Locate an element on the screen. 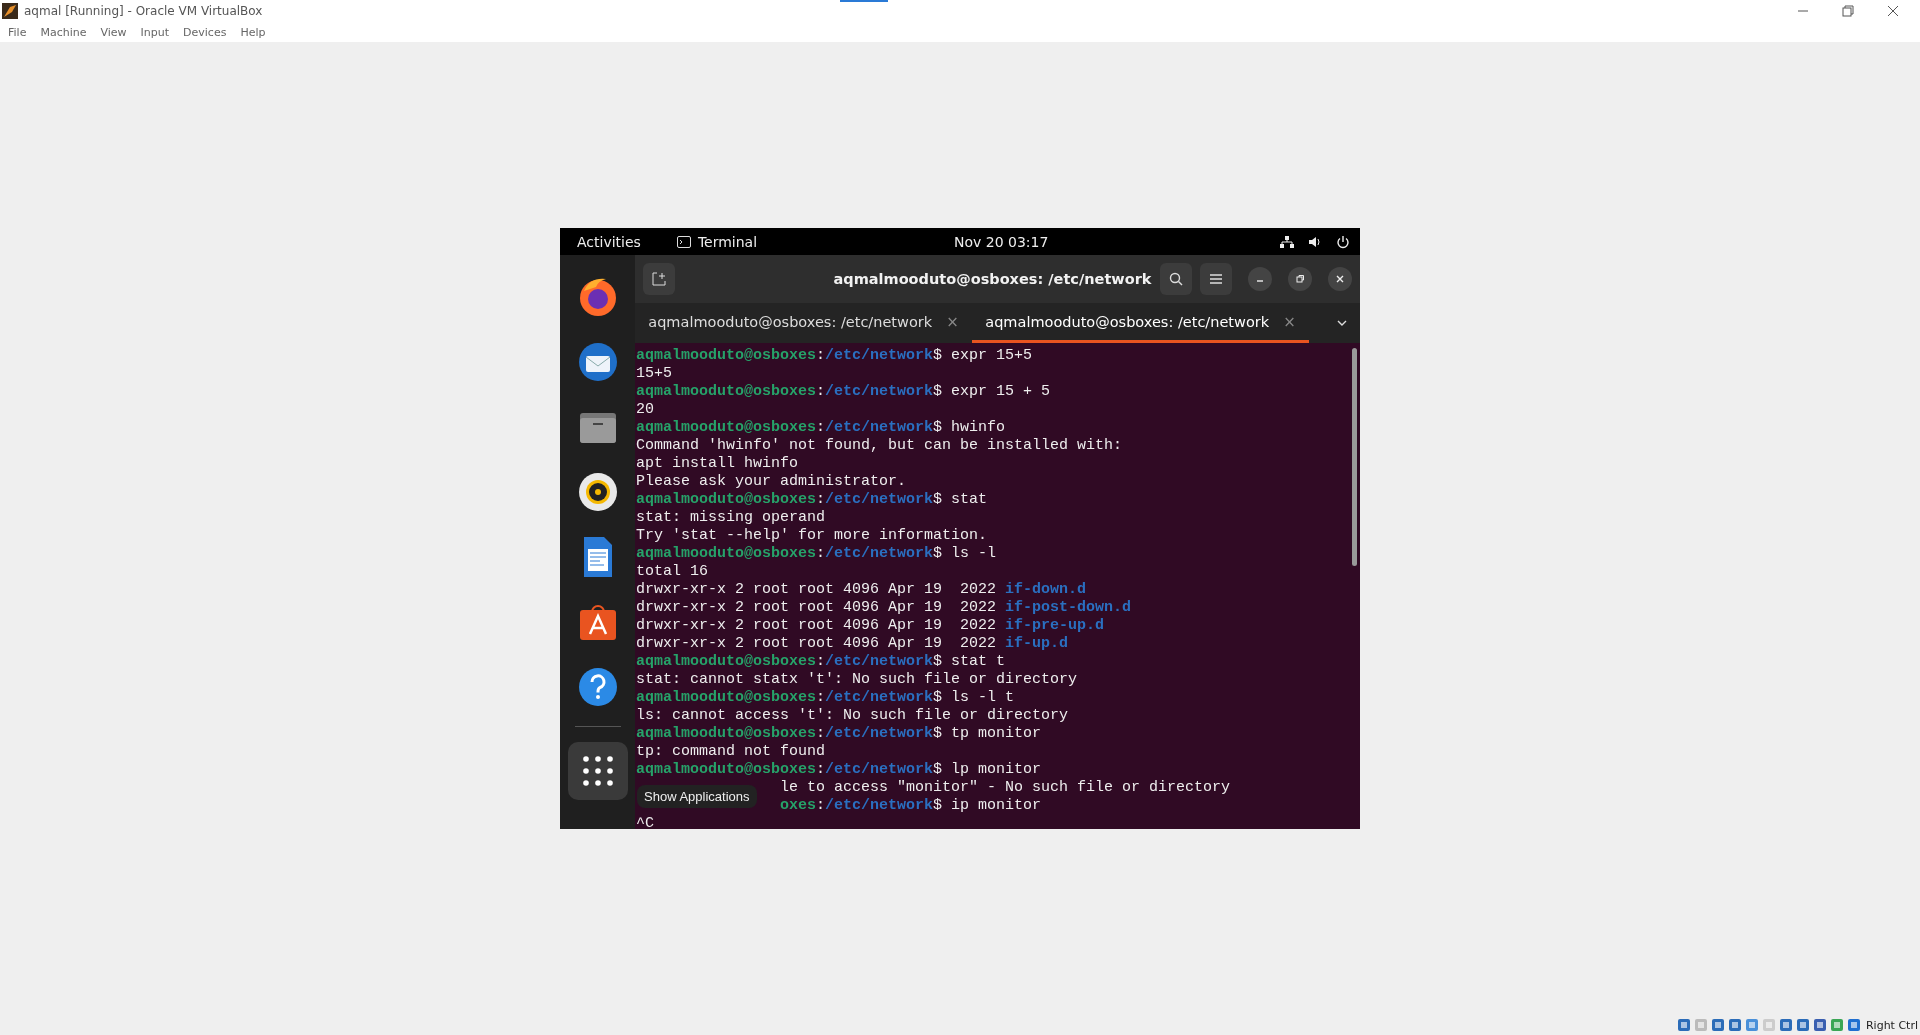  close-button is located at coordinates (1340, 279).